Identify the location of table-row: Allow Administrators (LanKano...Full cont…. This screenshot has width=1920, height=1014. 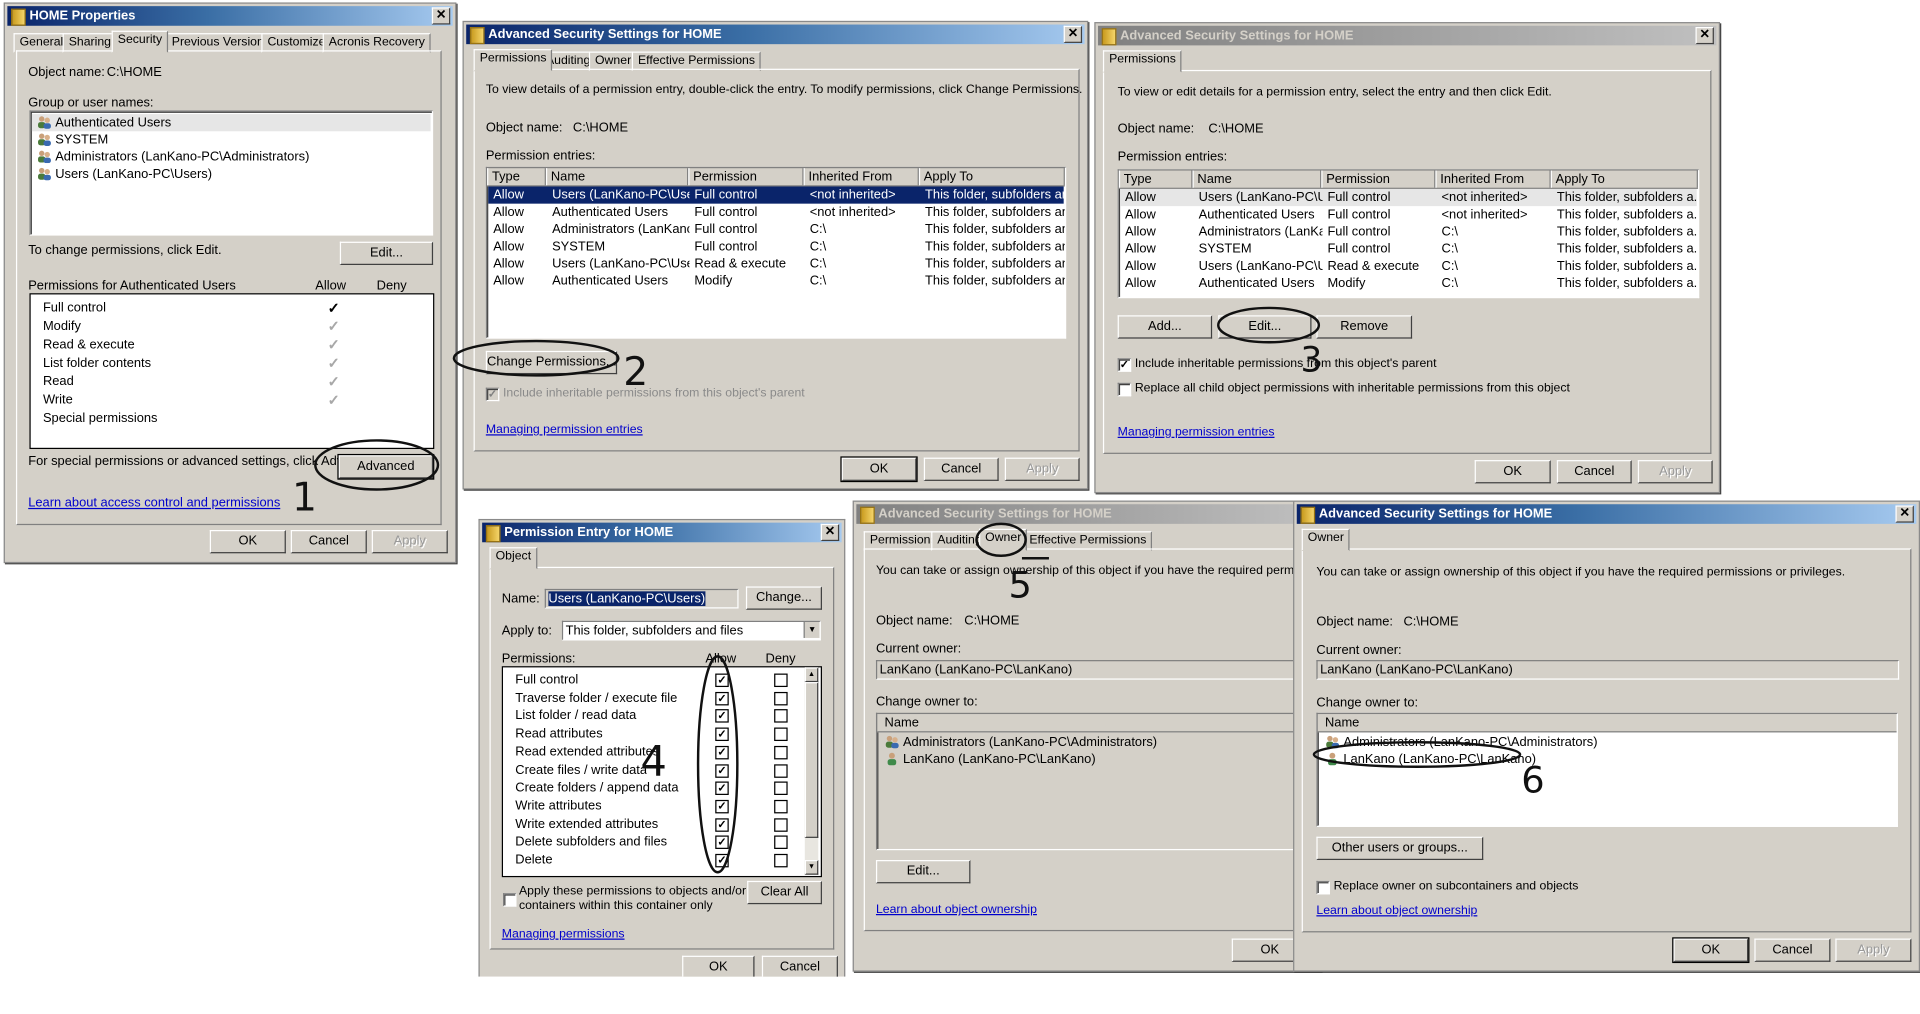
(1409, 231).